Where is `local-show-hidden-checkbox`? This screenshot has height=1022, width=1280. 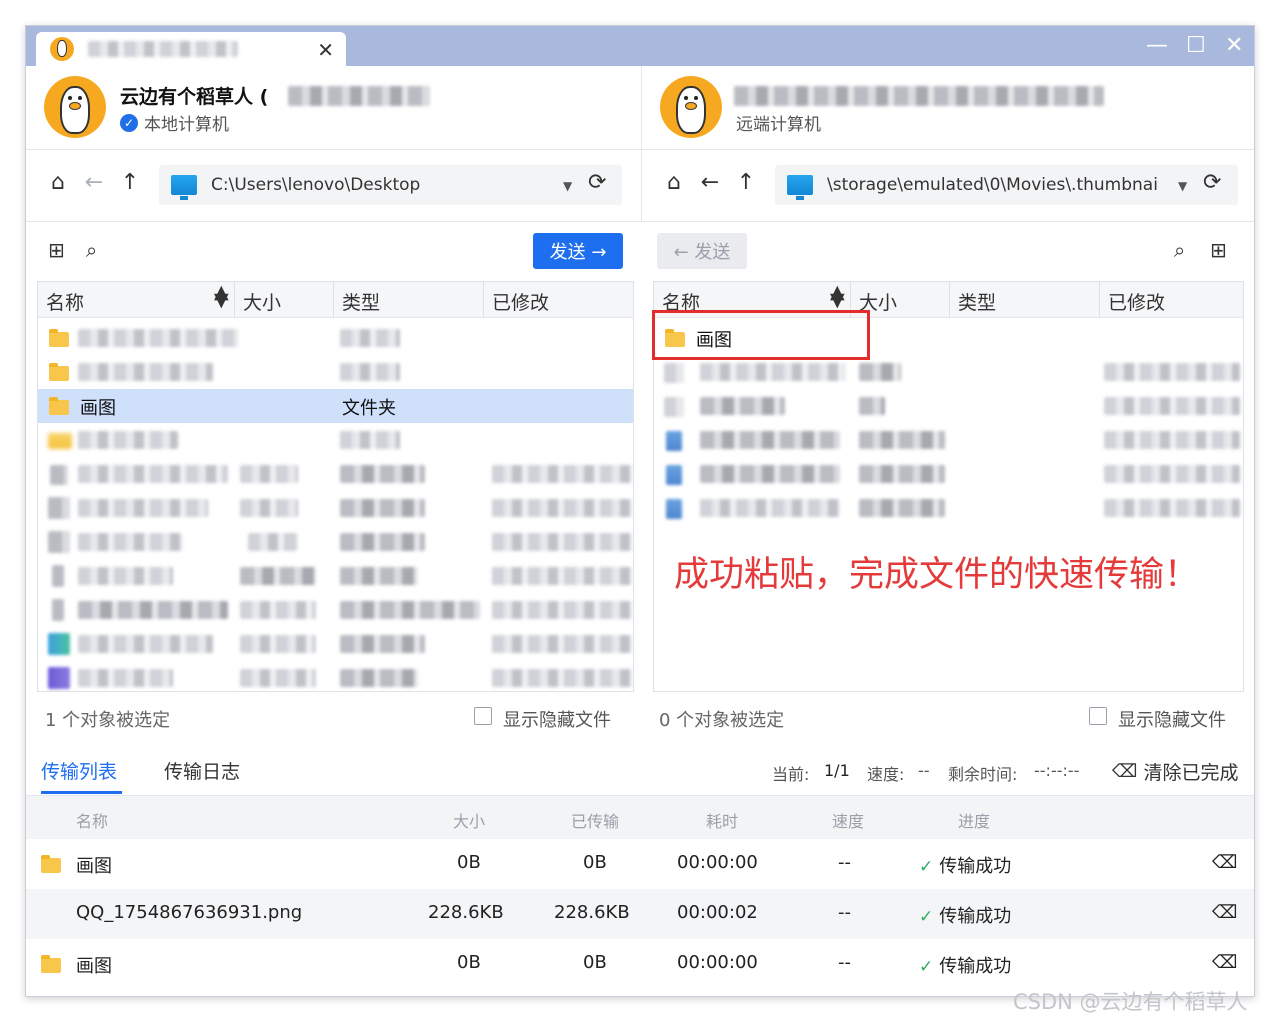
local-show-hidden-checkbox is located at coordinates (483, 716).